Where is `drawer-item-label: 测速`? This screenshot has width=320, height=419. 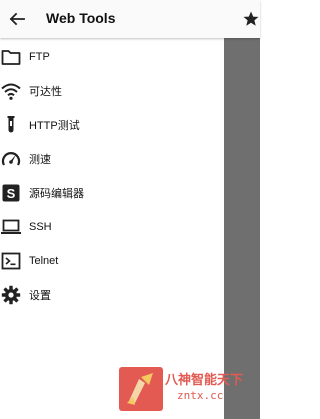 drawer-item-label: 测速 is located at coordinates (40, 160).